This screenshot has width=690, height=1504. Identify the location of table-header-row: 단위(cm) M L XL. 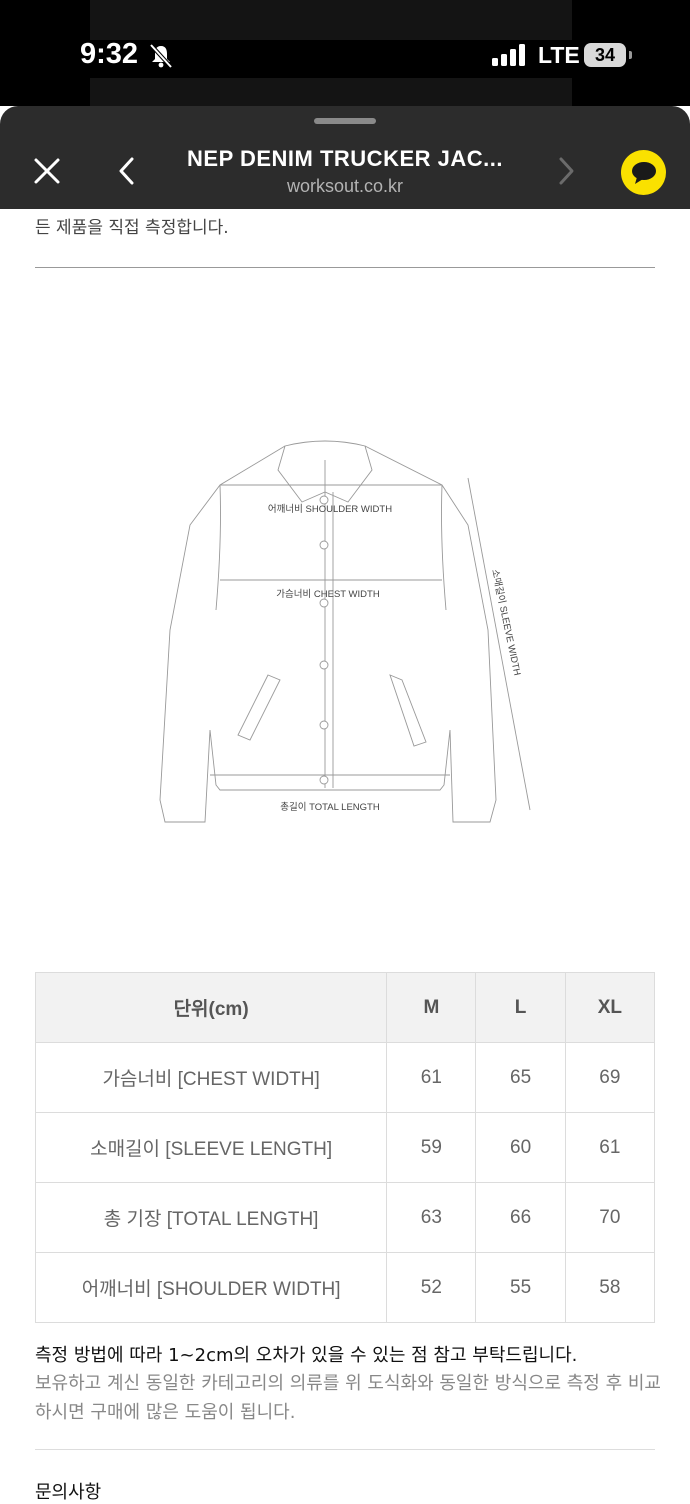
(345, 1007).